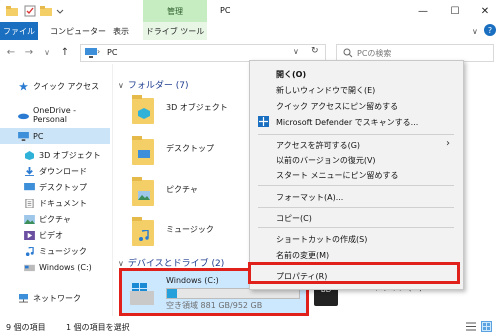 Image resolution: width=500 pixels, height=336 pixels. What do you see at coordinates (348, 53) in the screenshot?
I see `search-icon` at bounding box center [348, 53].